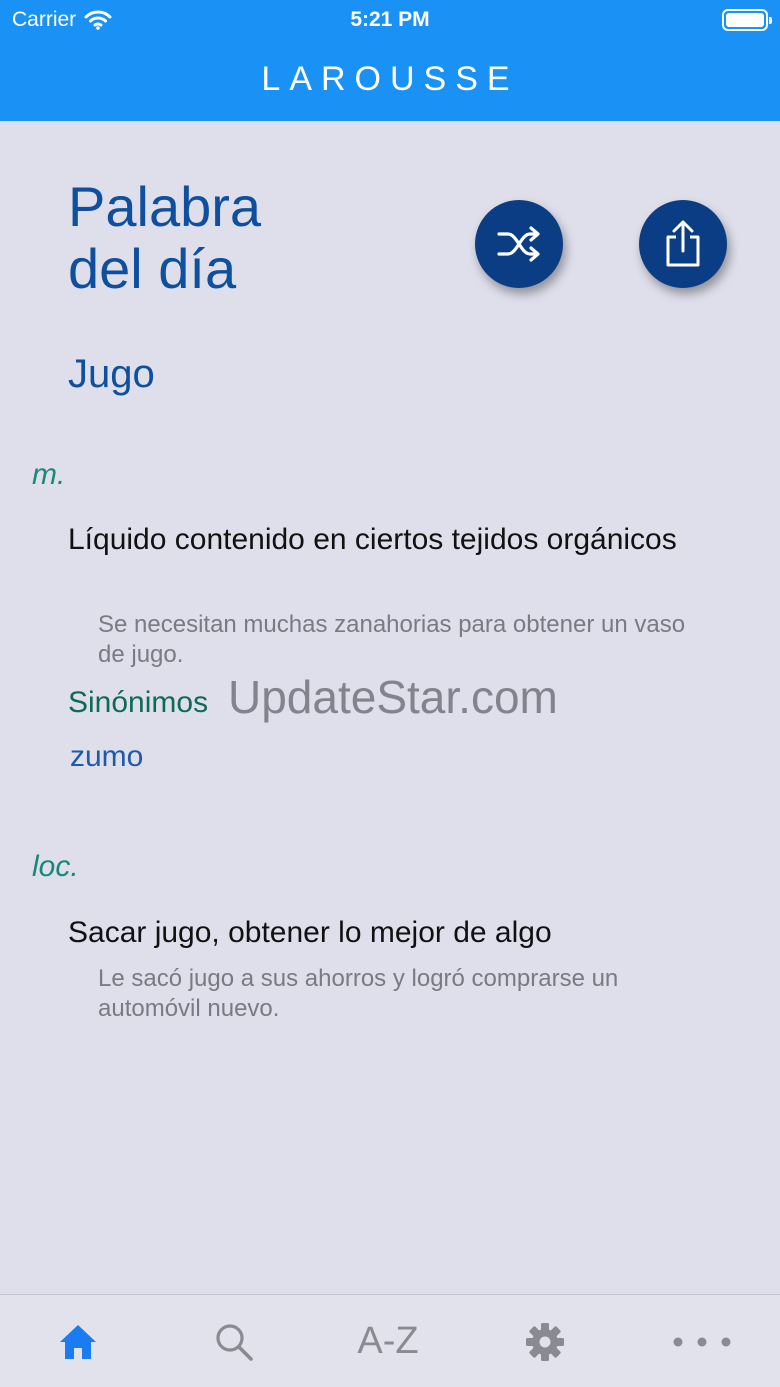 This screenshot has width=780, height=1387. What do you see at coordinates (49, 474) in the screenshot?
I see `part-of-speech: m.` at bounding box center [49, 474].